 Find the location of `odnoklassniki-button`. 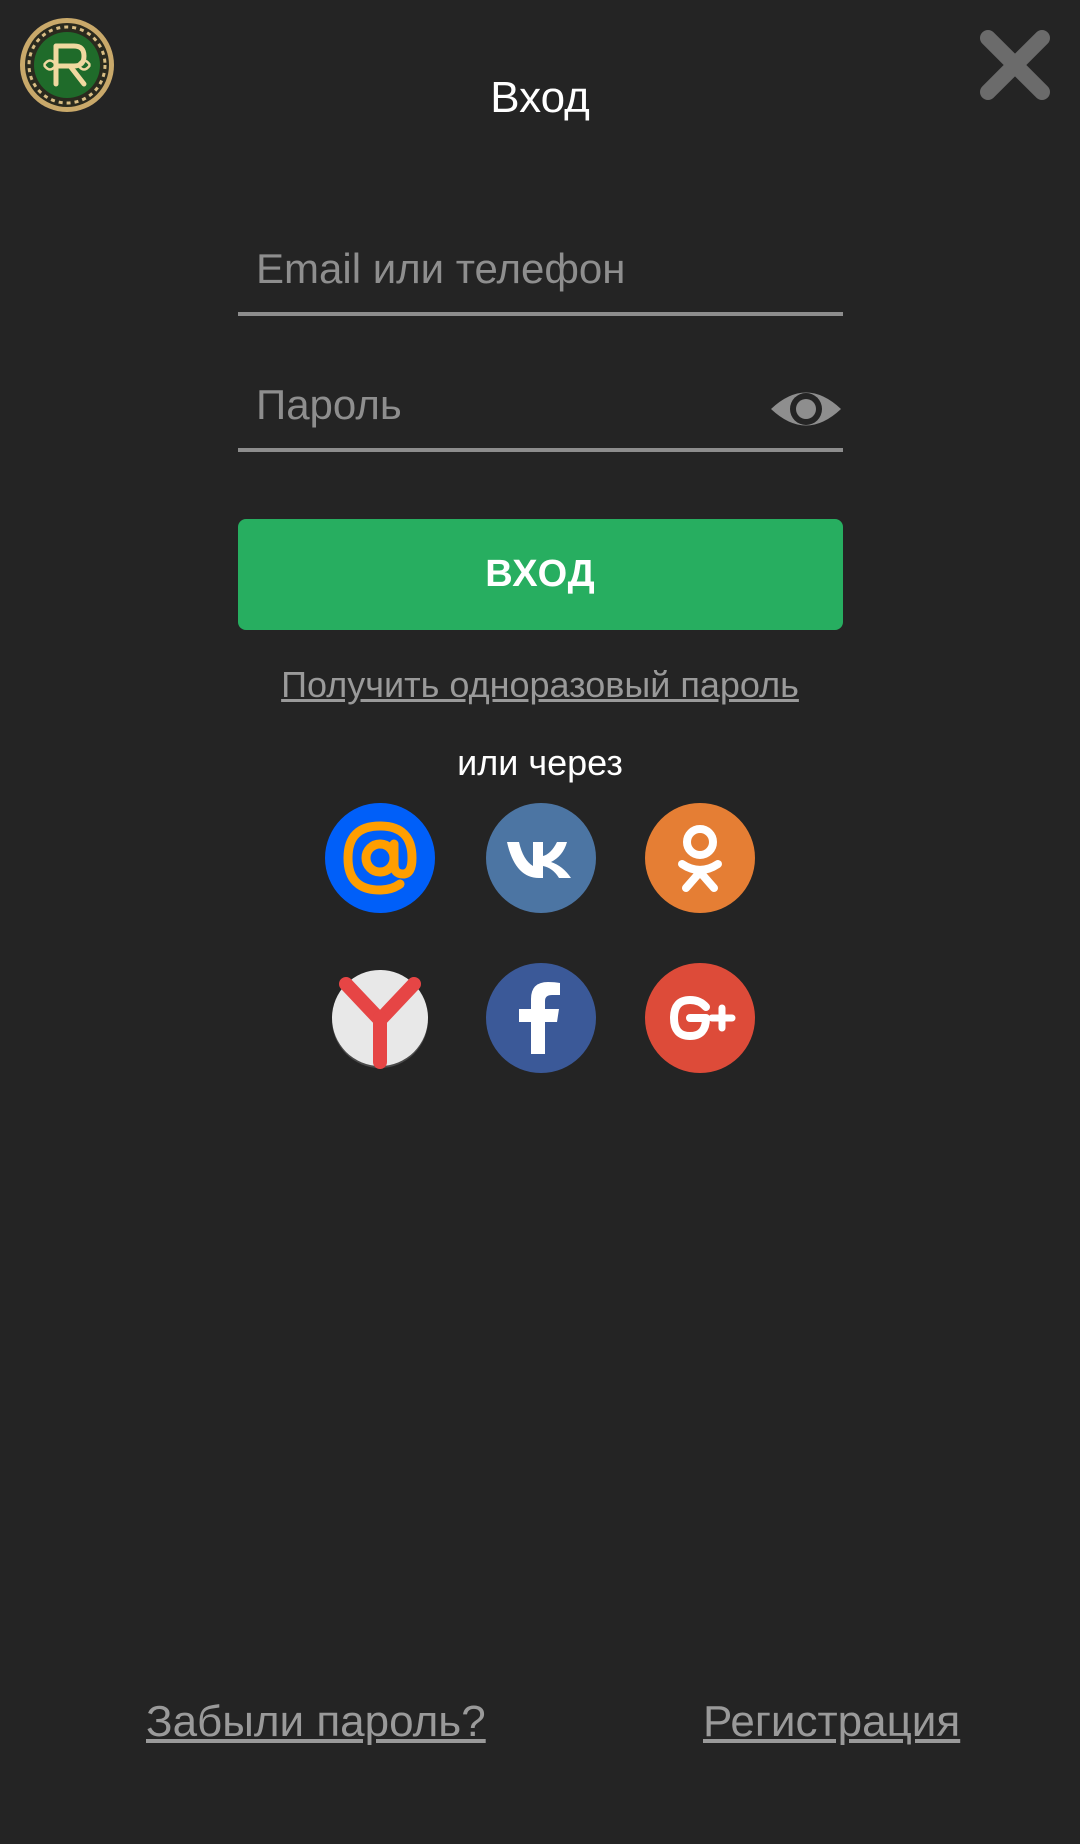

odnoklassniki-button is located at coordinates (700, 858).